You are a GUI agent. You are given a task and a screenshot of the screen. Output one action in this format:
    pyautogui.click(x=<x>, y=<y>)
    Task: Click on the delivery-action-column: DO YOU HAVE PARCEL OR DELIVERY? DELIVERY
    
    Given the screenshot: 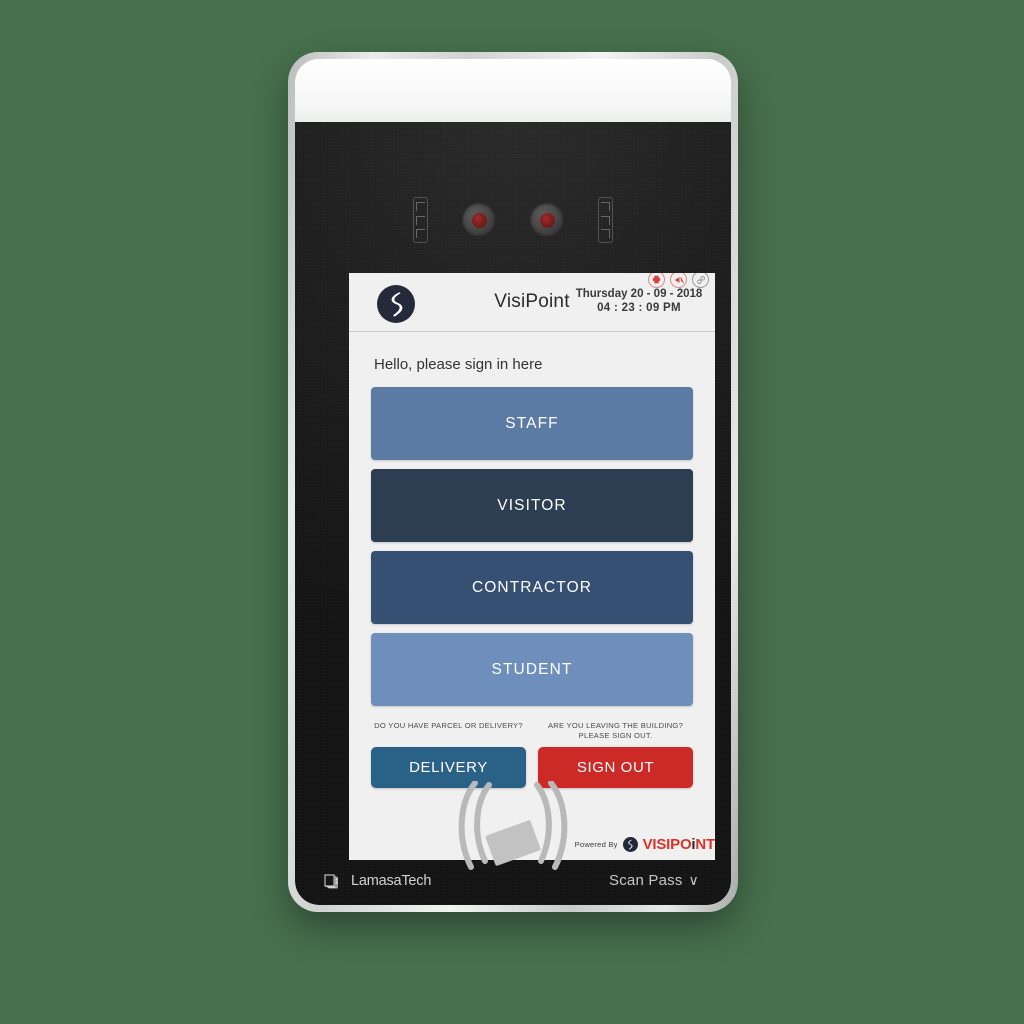 What is the action you would take?
    pyautogui.click(x=448, y=754)
    